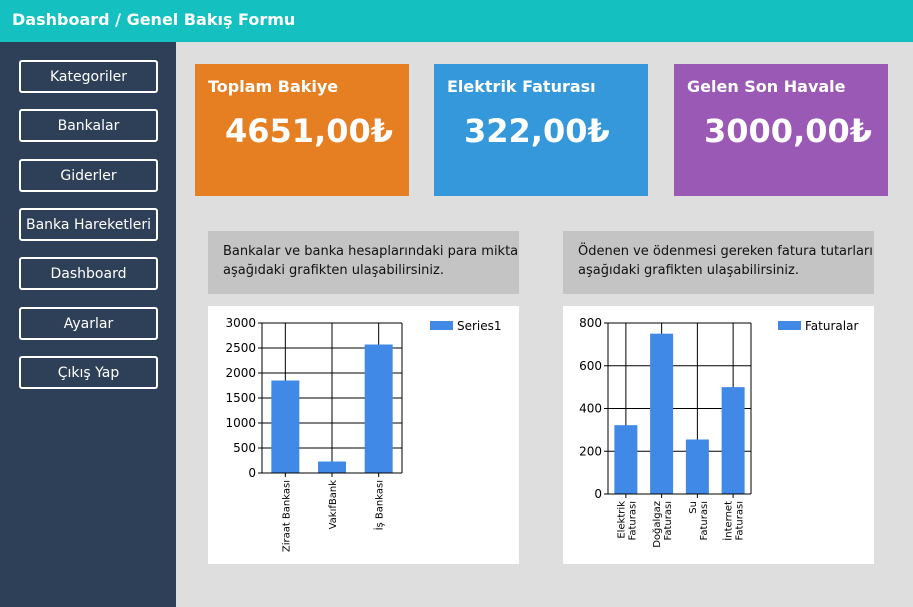 The width and height of the screenshot is (913, 607). I want to click on card-title: Elektrik Faturası, so click(521, 86).